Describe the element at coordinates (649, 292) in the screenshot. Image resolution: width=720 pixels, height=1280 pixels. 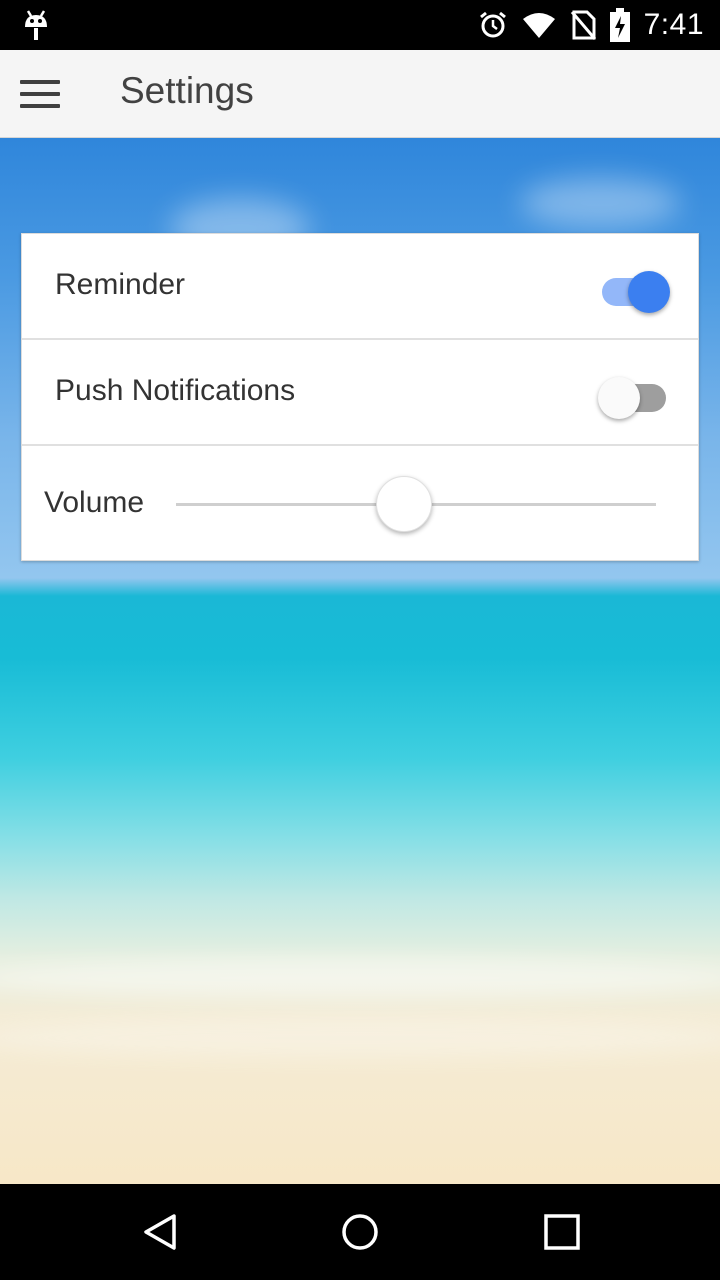
I see `reminder-toggle-thumb` at that location.